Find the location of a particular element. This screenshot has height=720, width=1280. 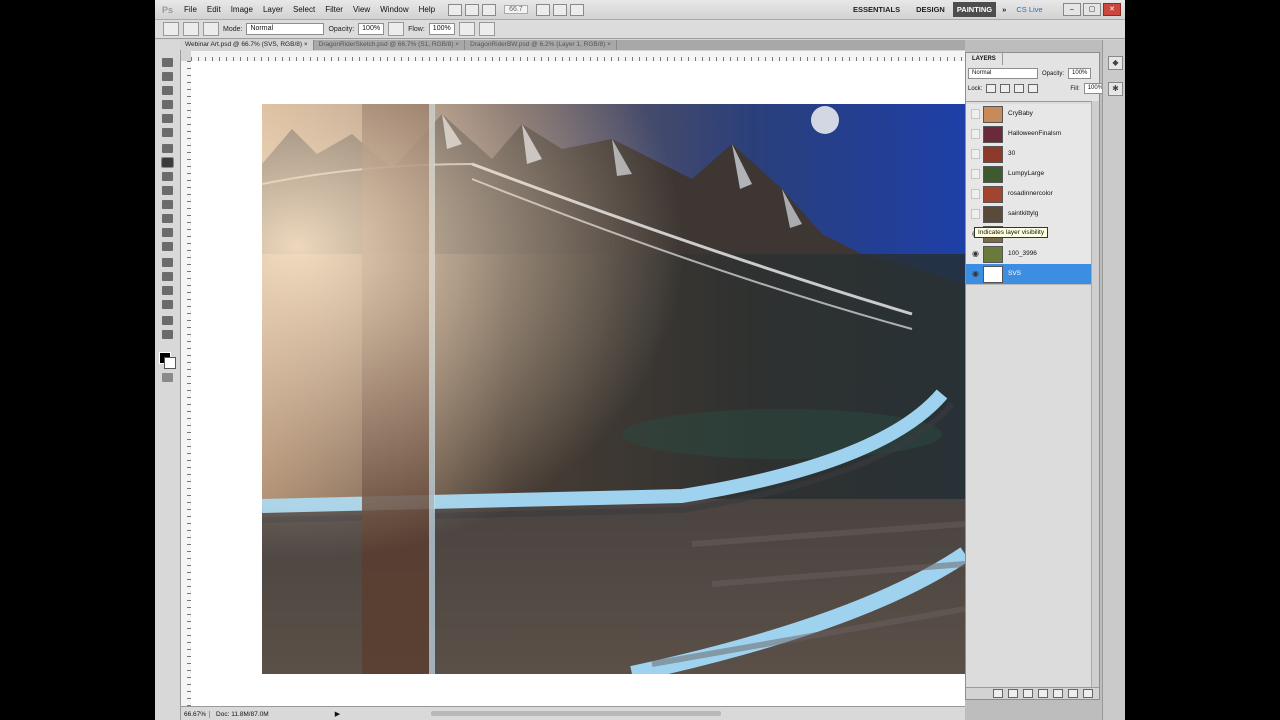

healing-brush-tool-icon is located at coordinates (167, 148).